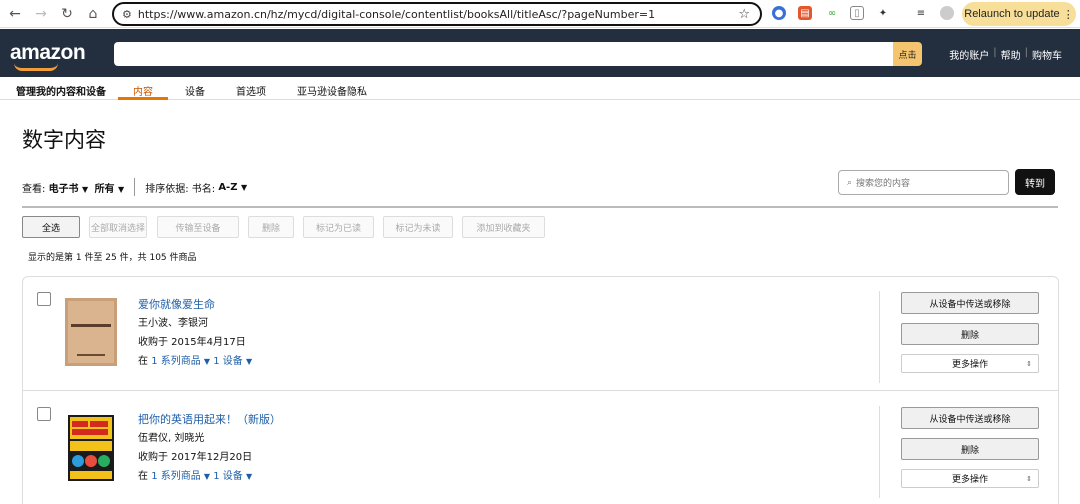 Image resolution: width=1080 pixels, height=504 pixels. What do you see at coordinates (923, 182) in the screenshot?
I see `content-search-input: ⌕ 搜索您的内容` at bounding box center [923, 182].